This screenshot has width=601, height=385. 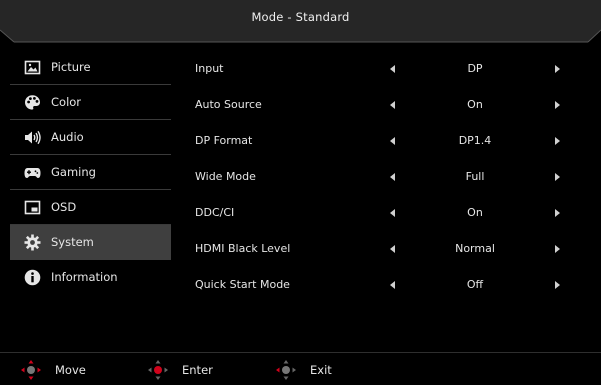 I want to click on gamepad-icon, so click(x=32, y=172).